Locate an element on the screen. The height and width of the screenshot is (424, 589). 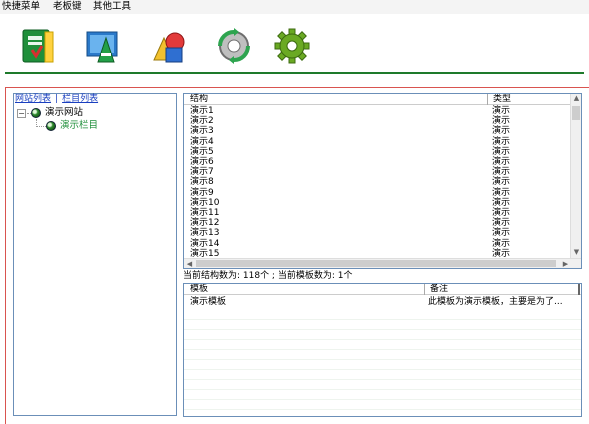
gear-refresh-icon is located at coordinates (234, 46).